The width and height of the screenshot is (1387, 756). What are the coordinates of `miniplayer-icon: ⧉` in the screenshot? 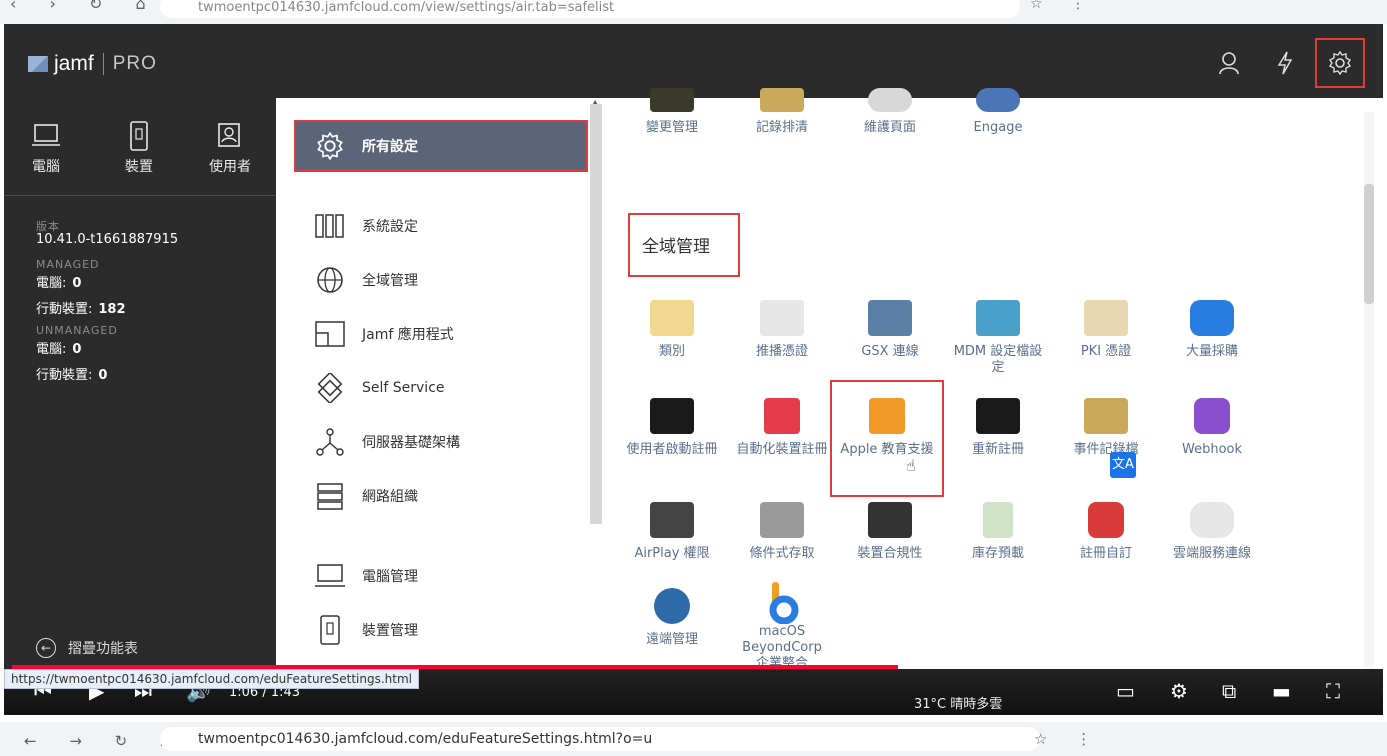 It's located at (1229, 691).